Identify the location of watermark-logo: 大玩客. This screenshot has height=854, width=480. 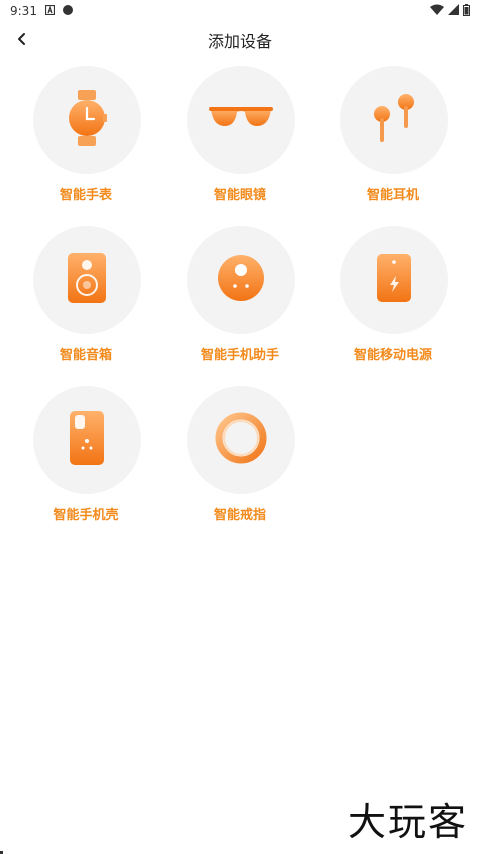
(407, 822).